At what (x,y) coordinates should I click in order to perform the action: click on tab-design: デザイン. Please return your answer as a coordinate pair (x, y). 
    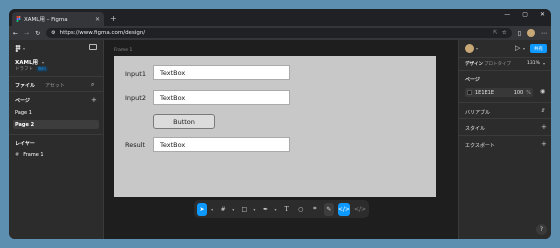
    Looking at the image, I should click on (474, 64).